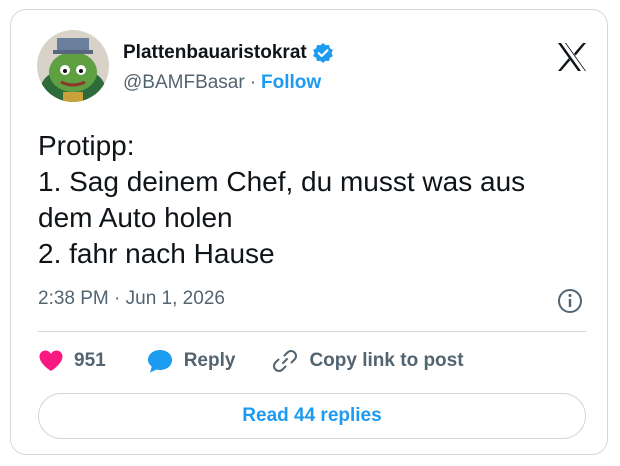 Image resolution: width=620 pixels, height=466 pixels. What do you see at coordinates (312, 331) in the screenshot?
I see `divider` at bounding box center [312, 331].